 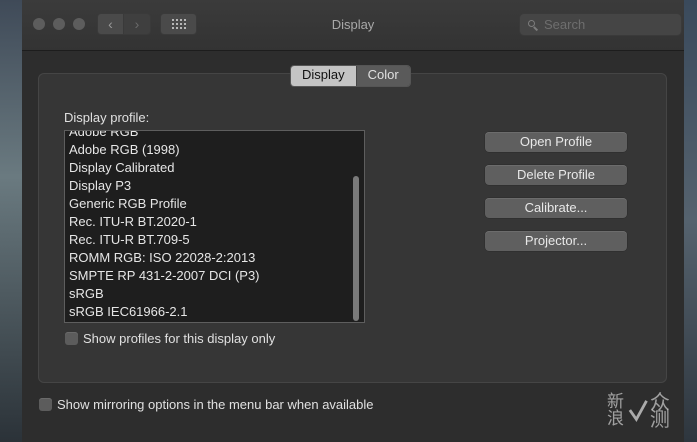 I want to click on tab-bar: Display Color, so click(x=350, y=76).